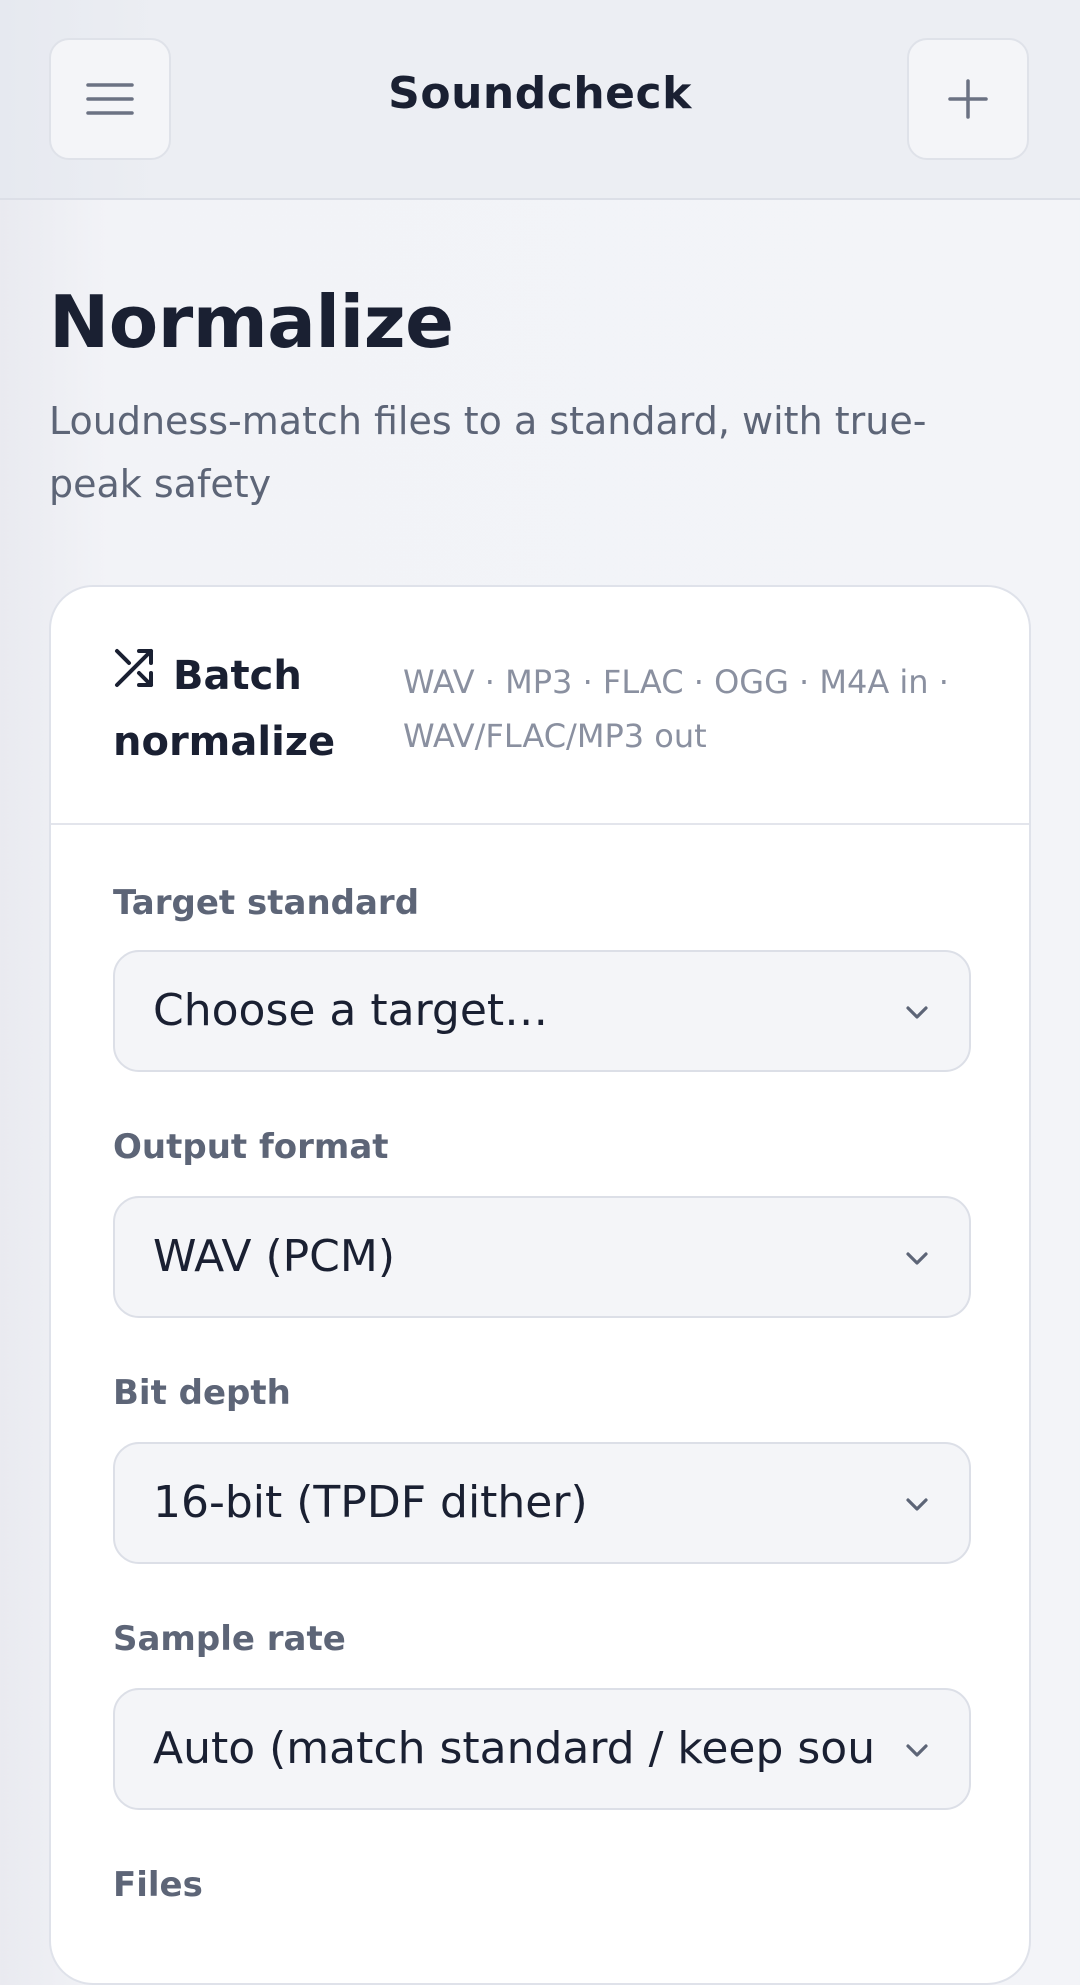 The width and height of the screenshot is (1080, 1985). I want to click on target-standard-label: Target standard, so click(266, 903).